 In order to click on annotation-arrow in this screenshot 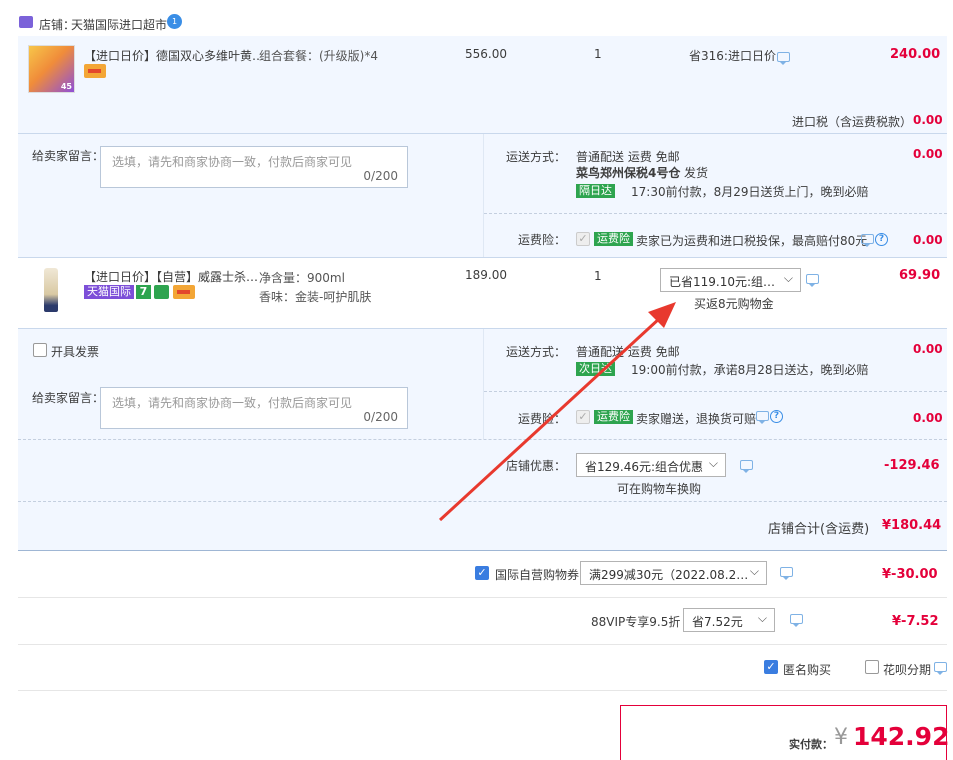, I will do `click(557, 412)`.